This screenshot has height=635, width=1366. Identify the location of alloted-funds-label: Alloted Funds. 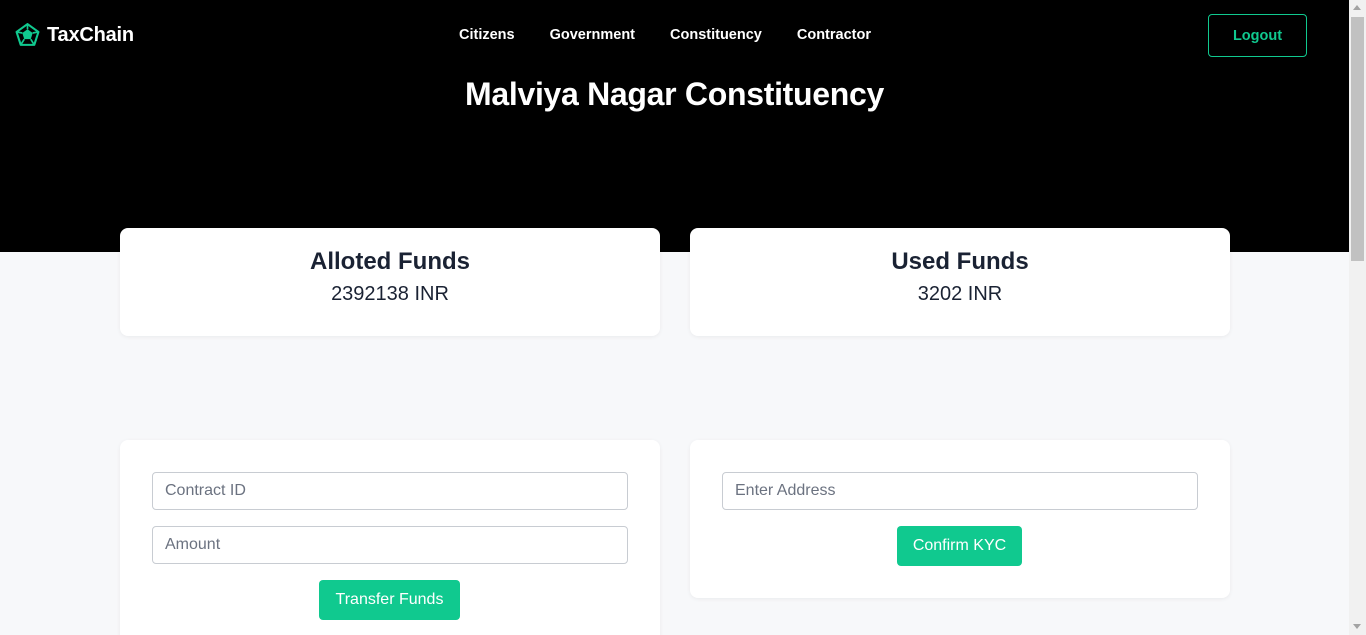
(390, 261).